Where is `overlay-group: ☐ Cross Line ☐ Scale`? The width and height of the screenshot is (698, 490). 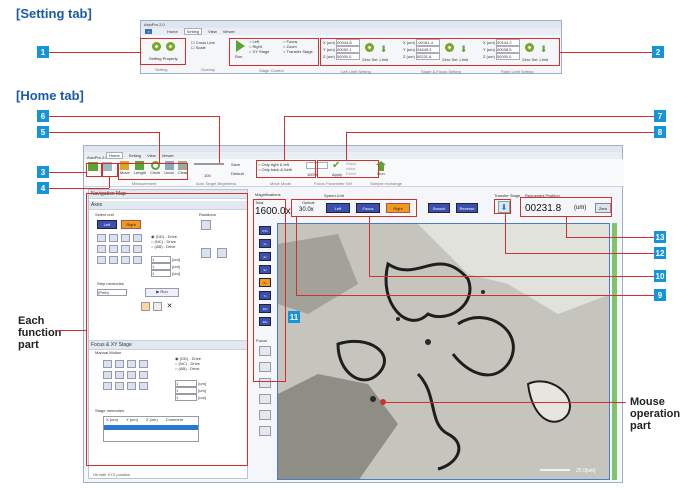
overlay-group: ☐ Cross Line ☐ Scale is located at coordinates (203, 45).